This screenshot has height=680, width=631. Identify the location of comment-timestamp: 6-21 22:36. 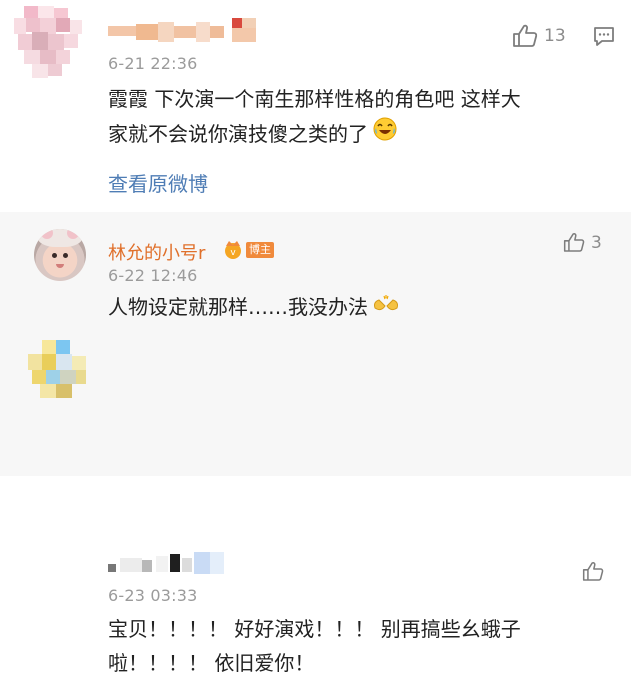
(153, 63).